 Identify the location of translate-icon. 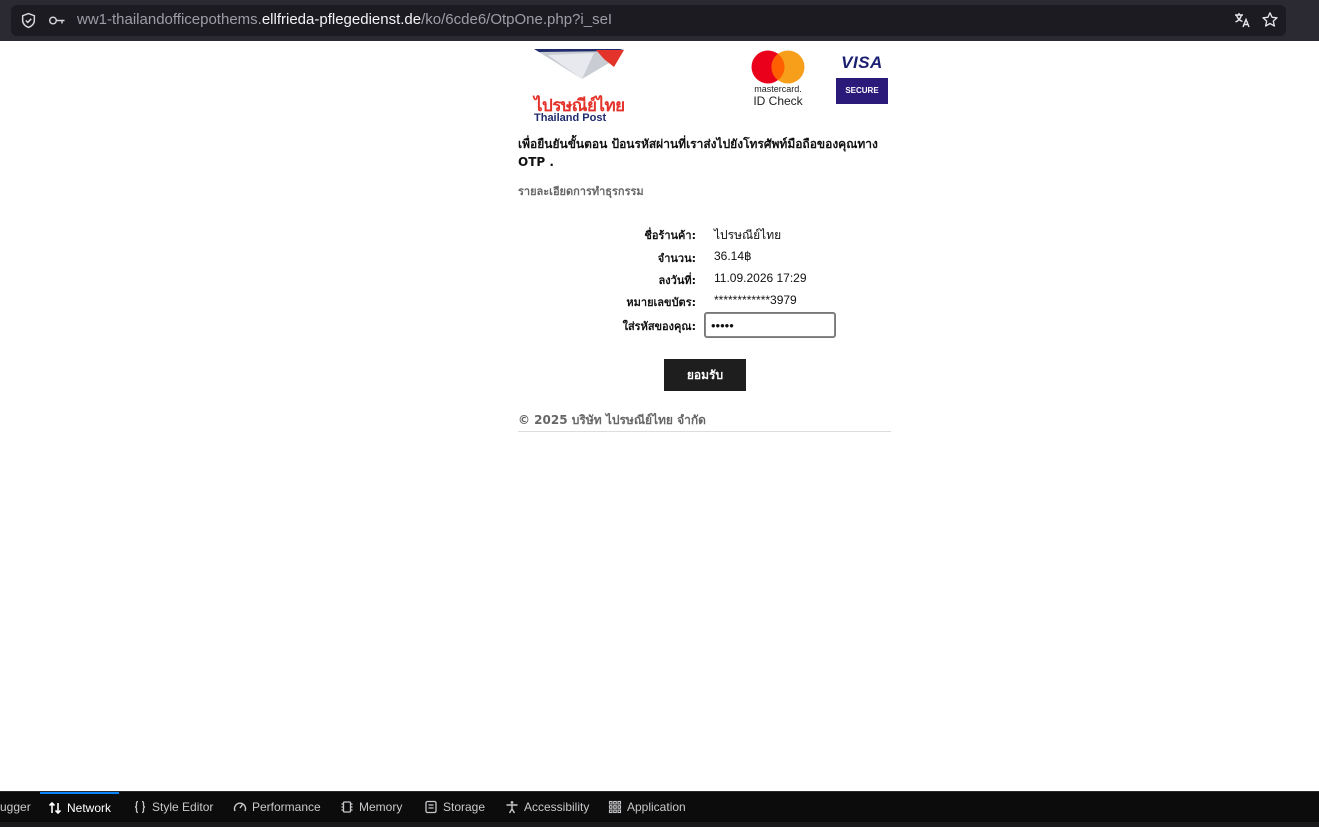
(1242, 20).